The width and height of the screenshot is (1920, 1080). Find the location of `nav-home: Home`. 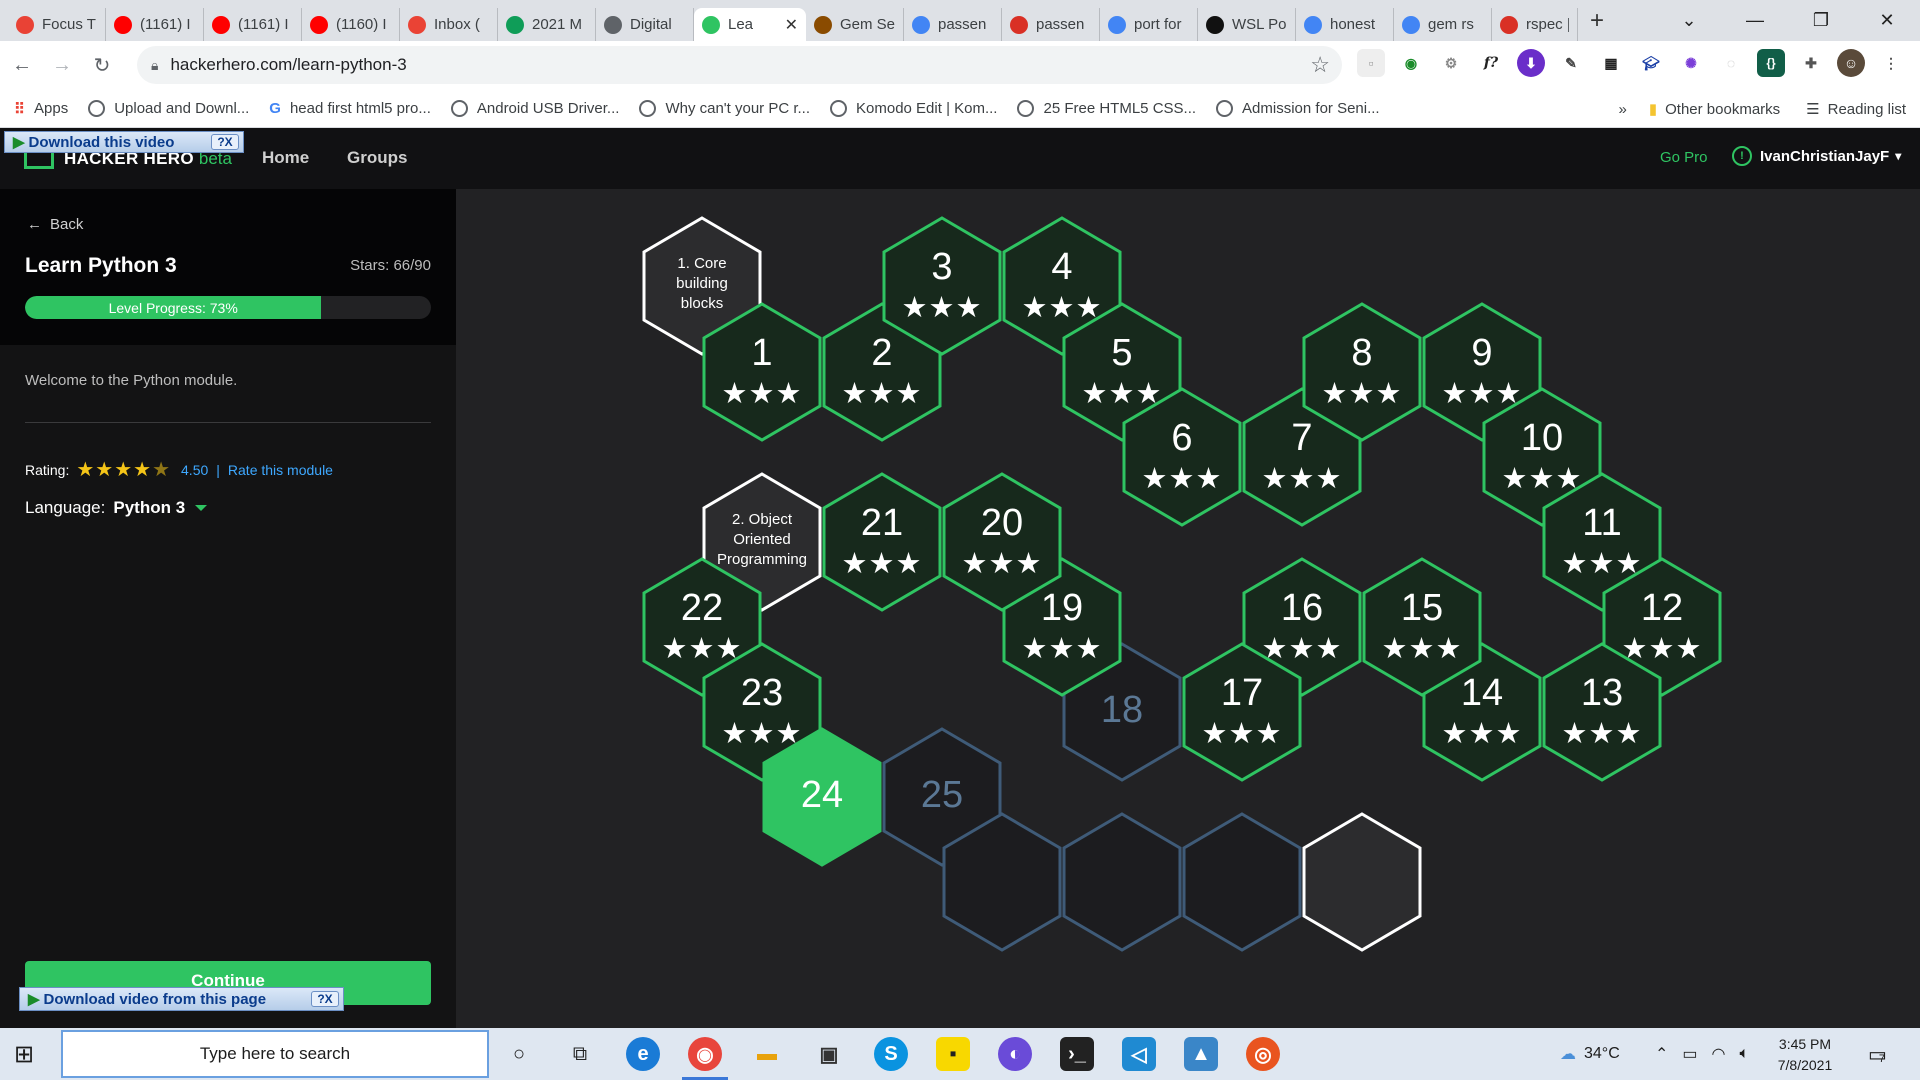

nav-home: Home is located at coordinates (285, 158).